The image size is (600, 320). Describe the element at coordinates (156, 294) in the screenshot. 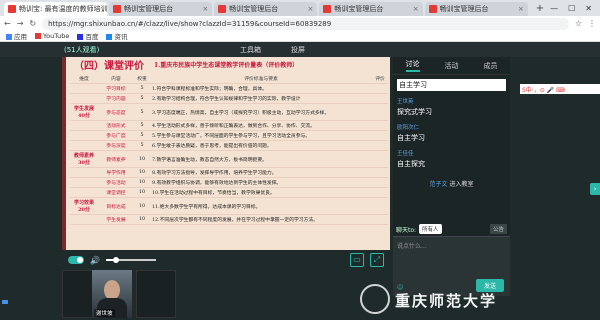

I see `video-placeholder` at that location.